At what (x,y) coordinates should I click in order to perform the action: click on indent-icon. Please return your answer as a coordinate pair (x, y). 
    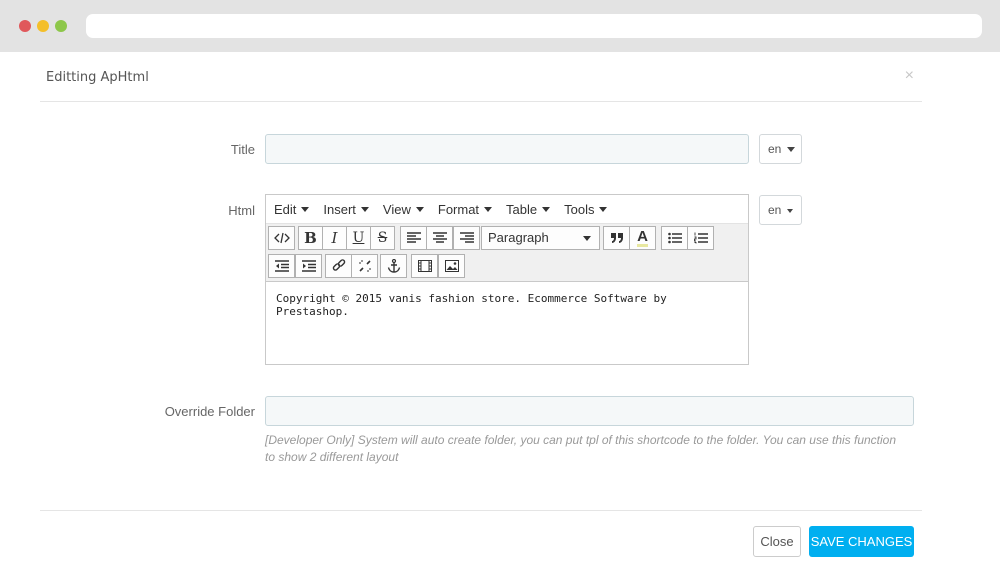
    Looking at the image, I should click on (308, 266).